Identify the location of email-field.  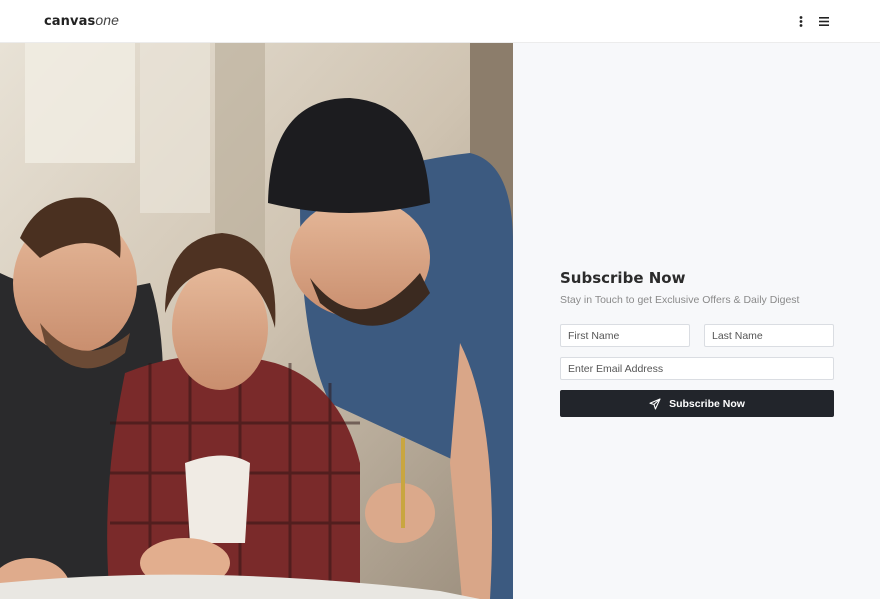
(697, 368).